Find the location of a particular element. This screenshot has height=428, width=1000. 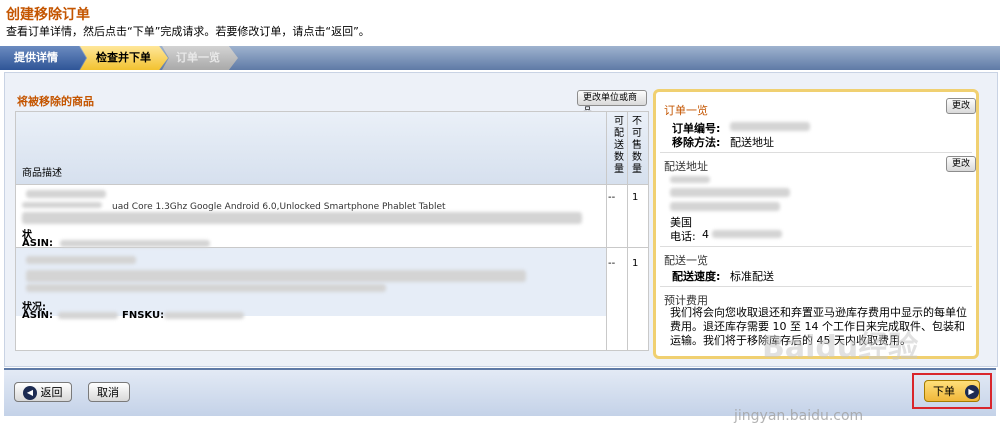

cancel-button: 取消 is located at coordinates (109, 392).